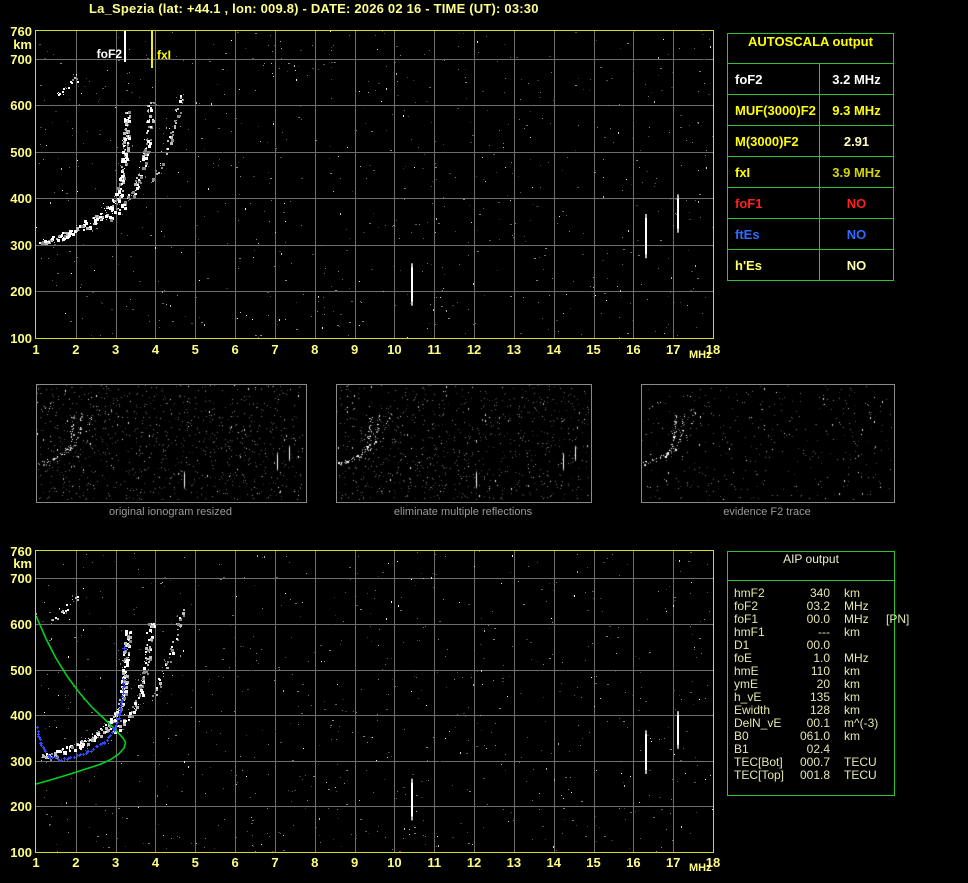  What do you see at coordinates (21, 579) in the screenshot?
I see `y-tick-label-bottom: 700` at bounding box center [21, 579].